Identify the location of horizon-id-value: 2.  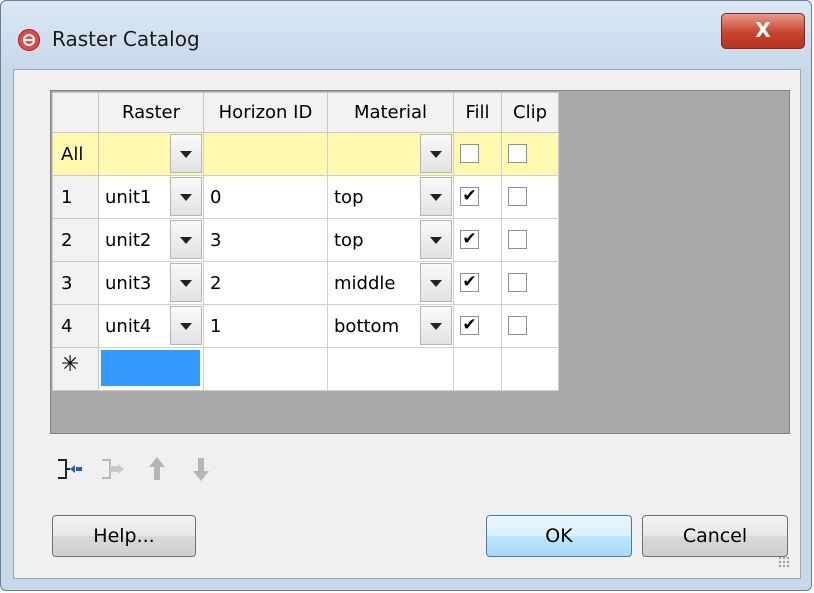
(216, 283).